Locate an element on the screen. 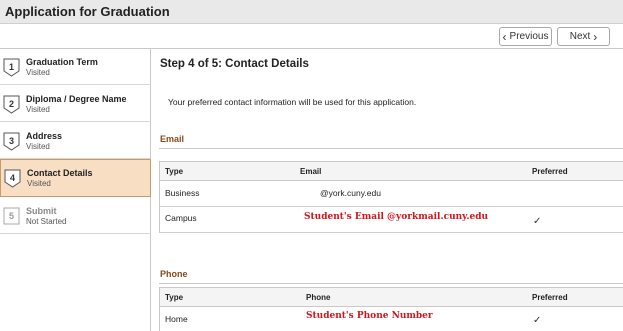 Image resolution: width=623 pixels, height=331 pixels. email-annotation: Student's Email @yorkmail.cuny.edu is located at coordinates (396, 217).